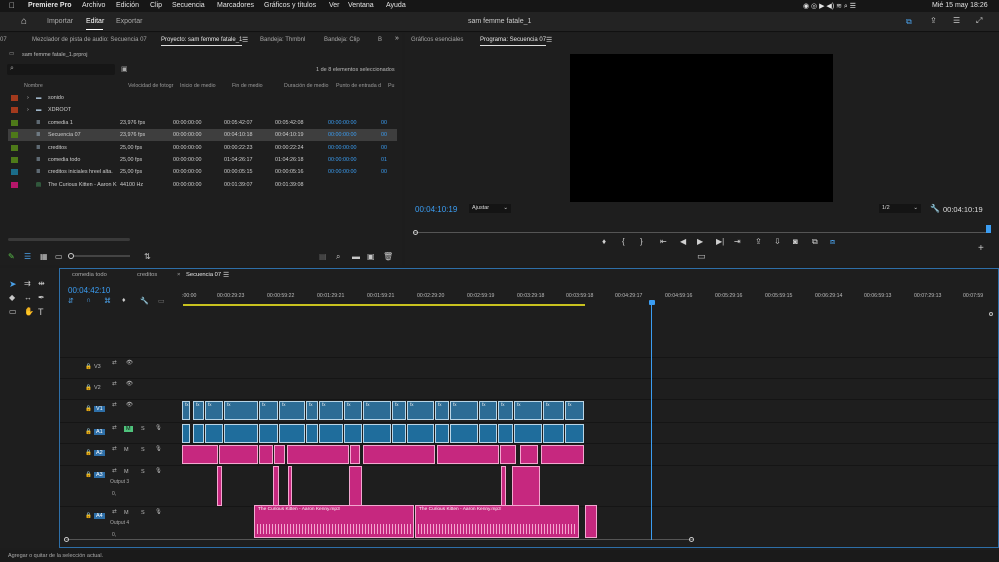 The image size is (999, 562). What do you see at coordinates (28, 110) in the screenshot?
I see `disclosure-icon: ›` at bounding box center [28, 110].